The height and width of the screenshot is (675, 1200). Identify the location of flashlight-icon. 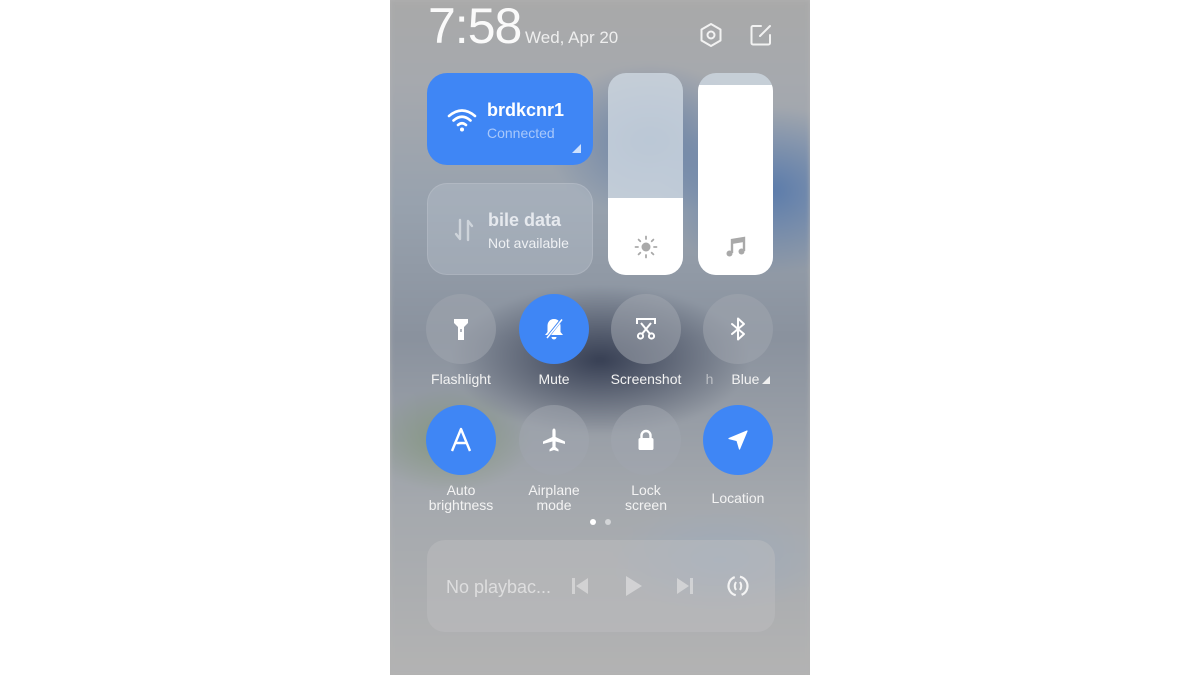
(461, 329).